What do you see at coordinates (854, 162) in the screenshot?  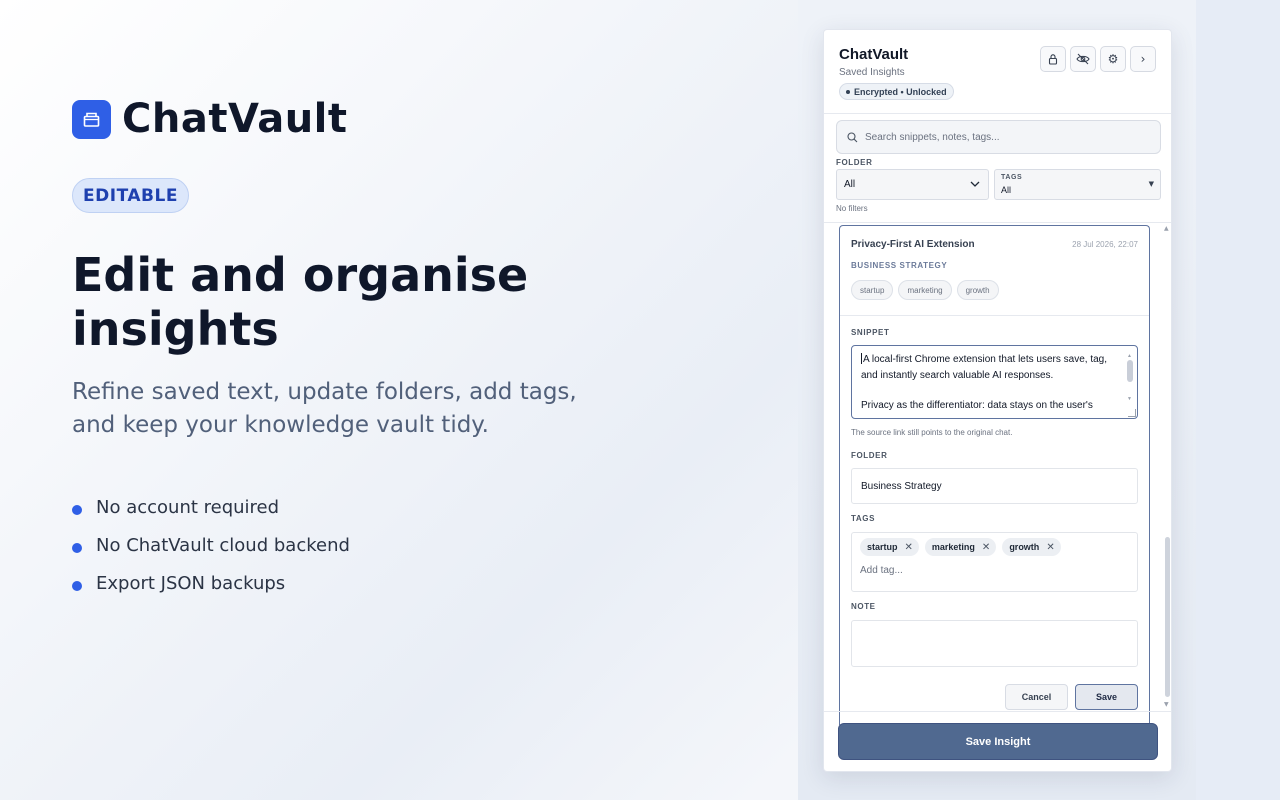 I see `folder-filter-label: FOLDER` at bounding box center [854, 162].